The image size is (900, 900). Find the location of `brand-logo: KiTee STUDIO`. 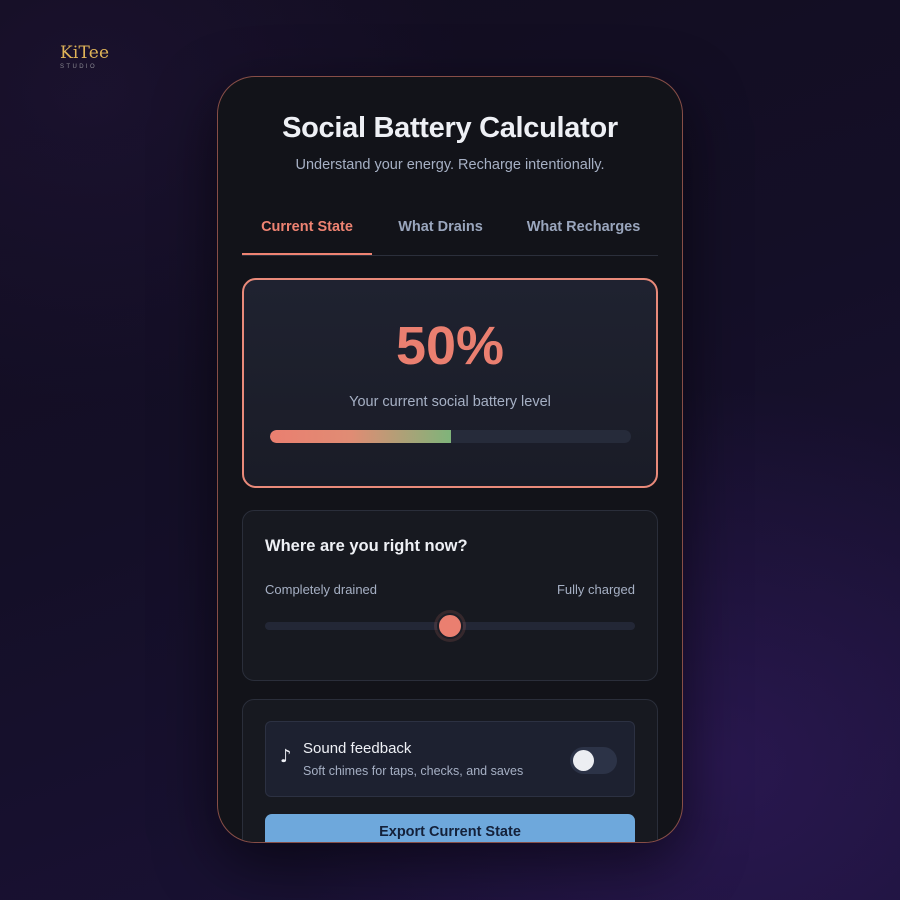

brand-logo: KiTee STUDIO is located at coordinates (90, 57).